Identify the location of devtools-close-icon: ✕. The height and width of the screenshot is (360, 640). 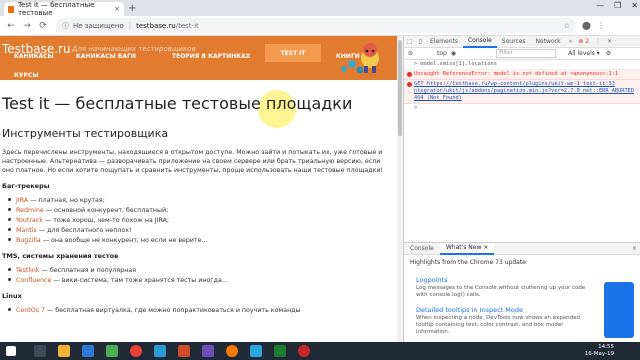
(609, 41).